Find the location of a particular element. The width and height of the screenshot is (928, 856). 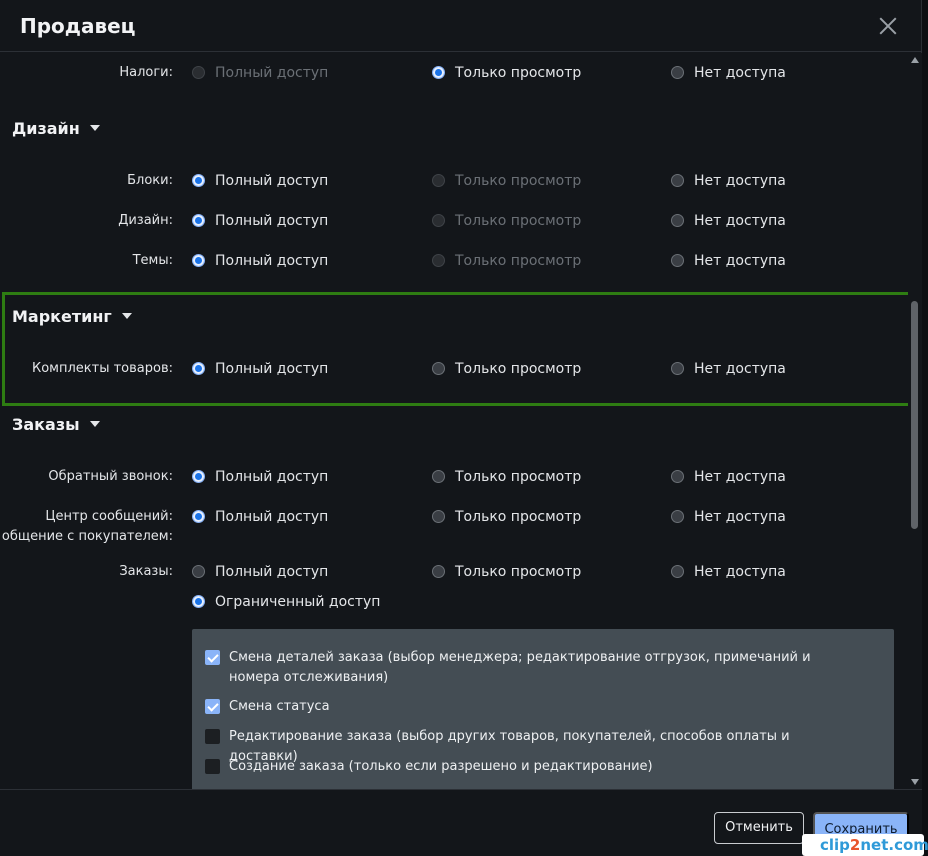

scroll-down-arrow-icon is located at coordinates (915, 782).